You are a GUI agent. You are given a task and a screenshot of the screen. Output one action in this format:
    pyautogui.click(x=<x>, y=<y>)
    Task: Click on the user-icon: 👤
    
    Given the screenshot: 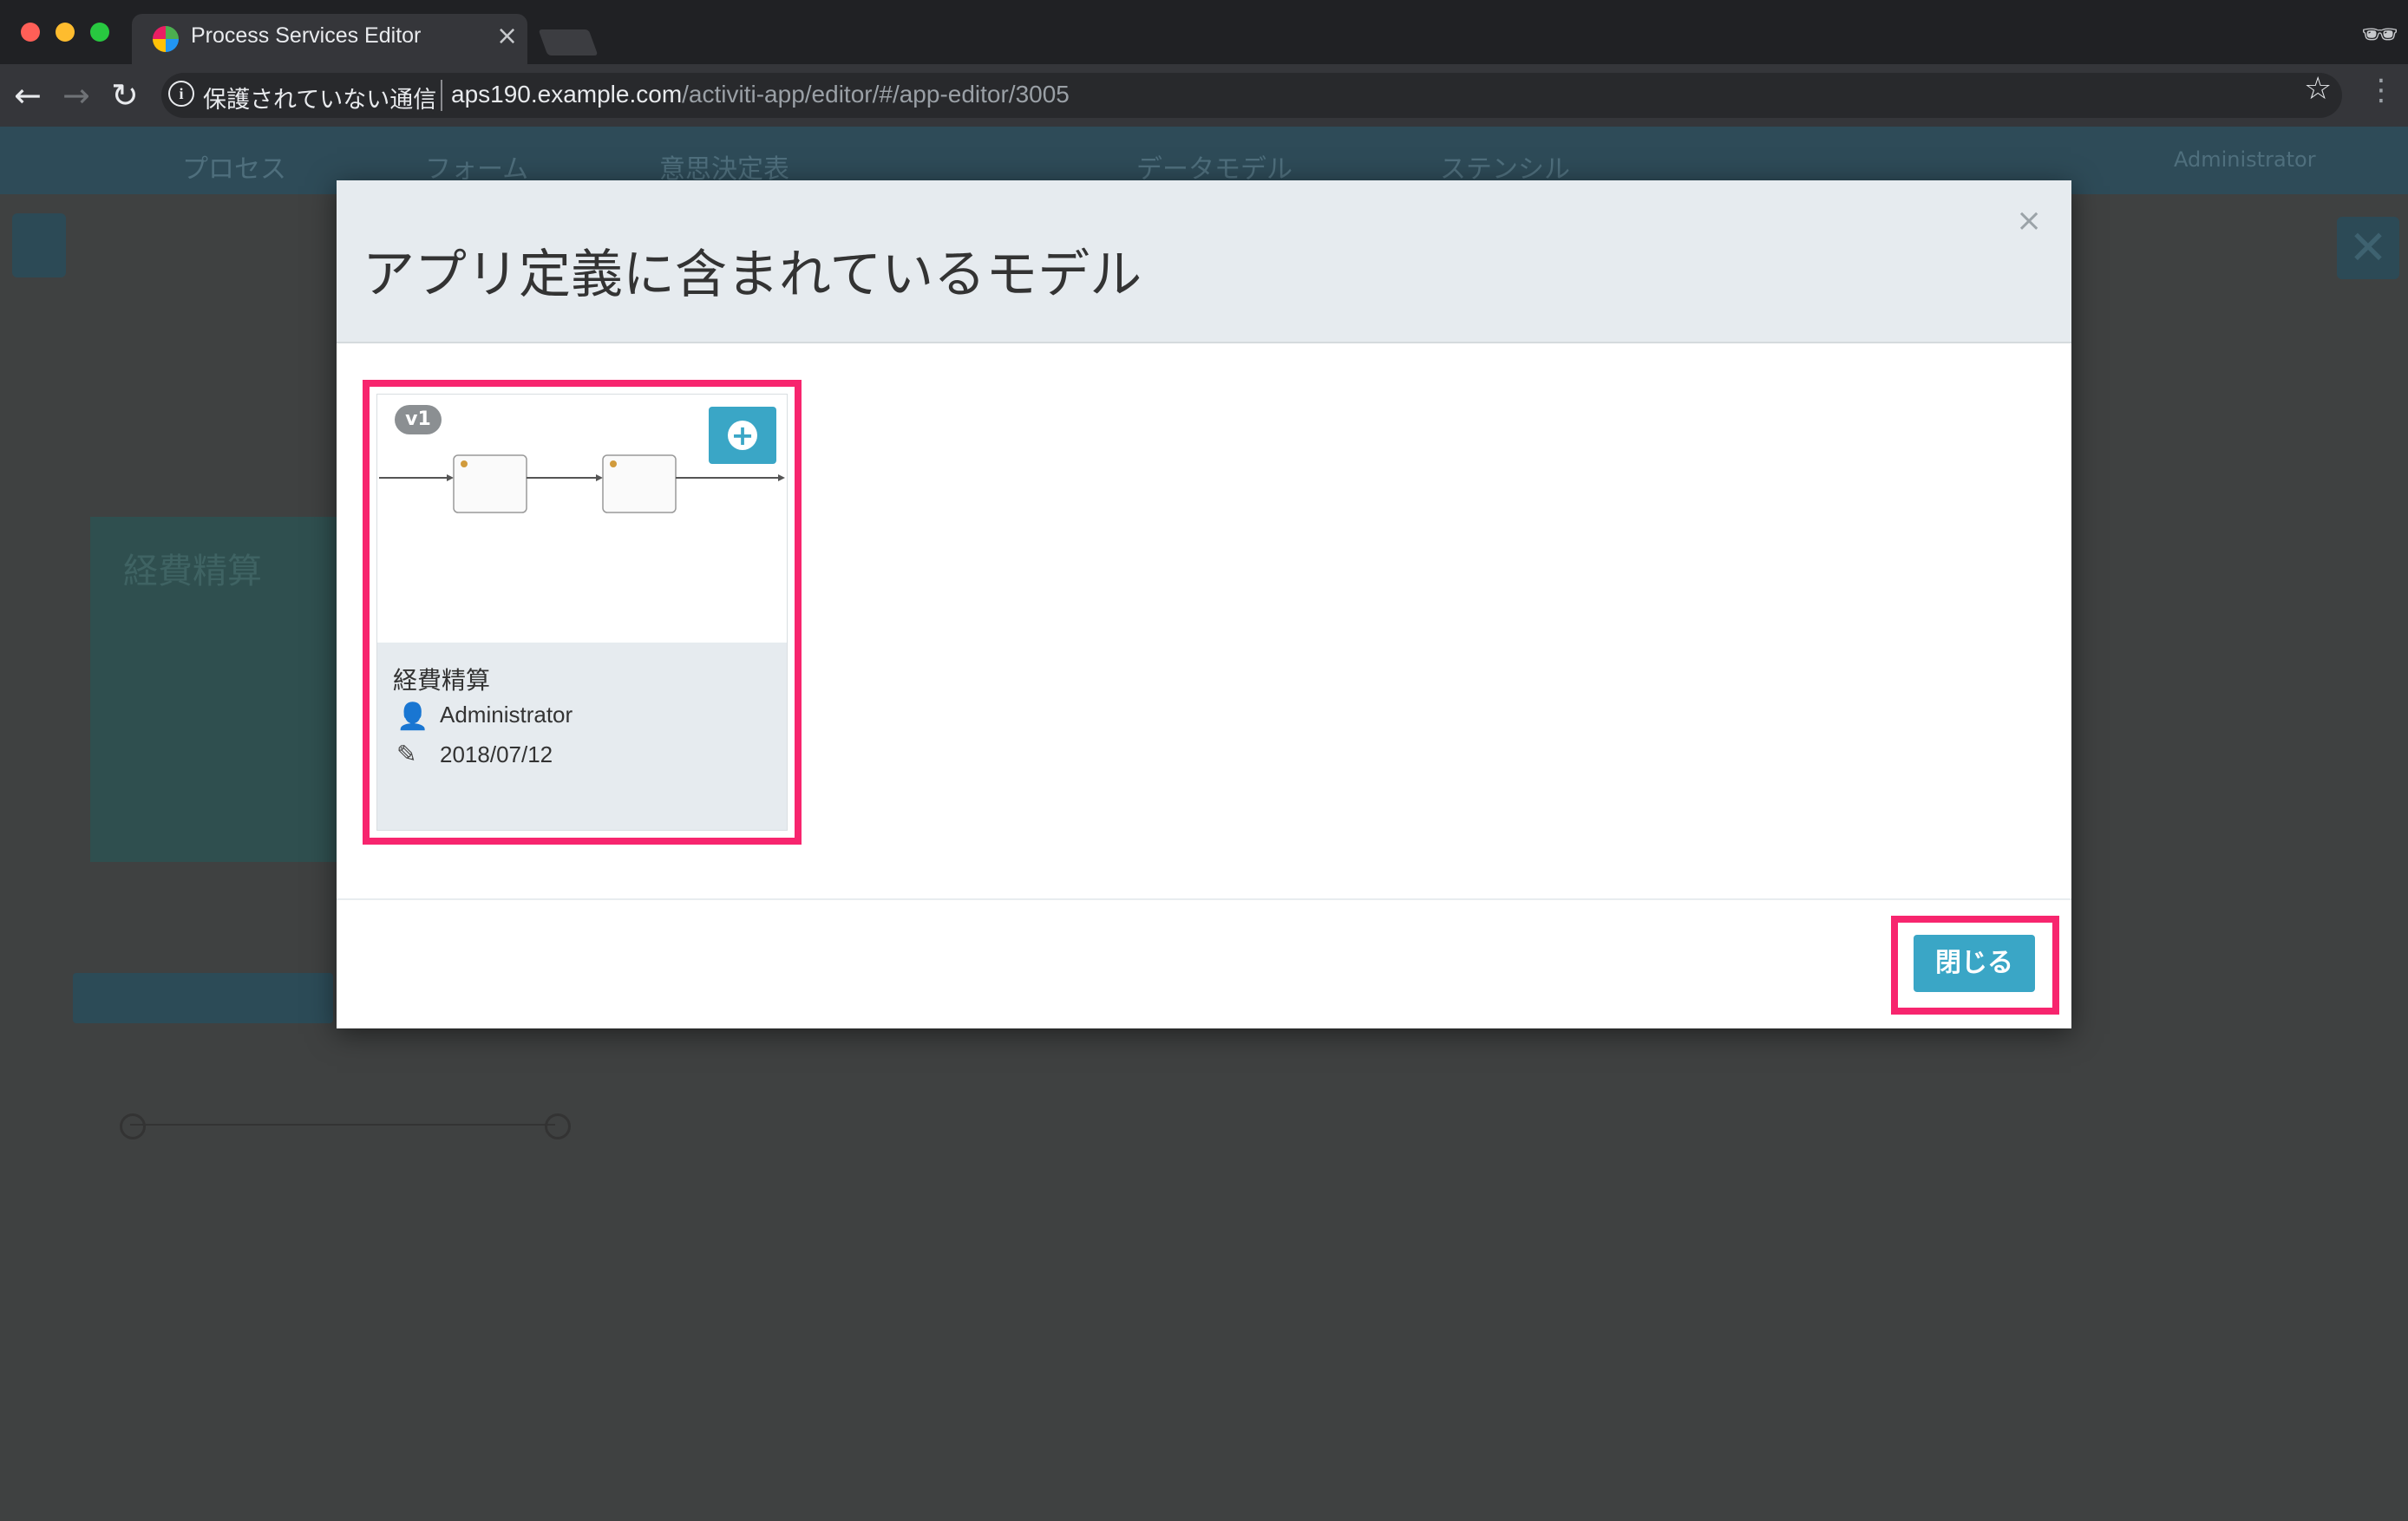 What is the action you would take?
    pyautogui.click(x=412, y=717)
    